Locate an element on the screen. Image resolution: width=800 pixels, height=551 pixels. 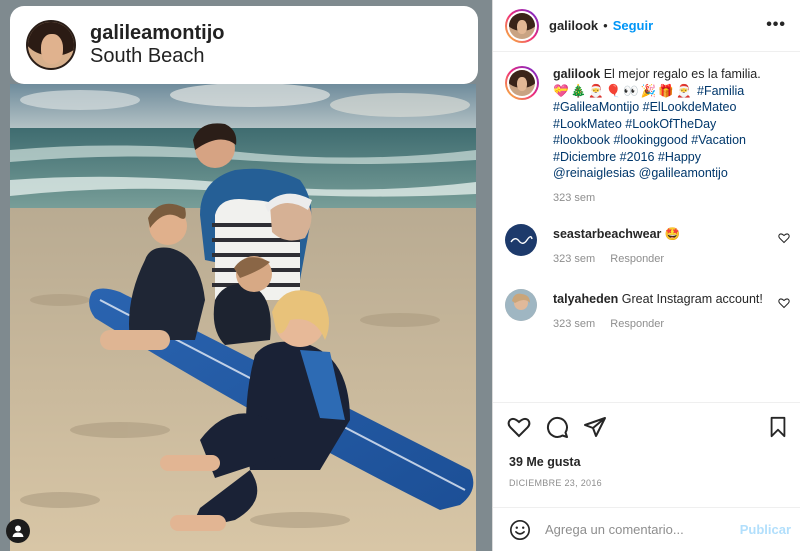
story-header: galileamontijo South Beach is located at coordinates (244, 45).